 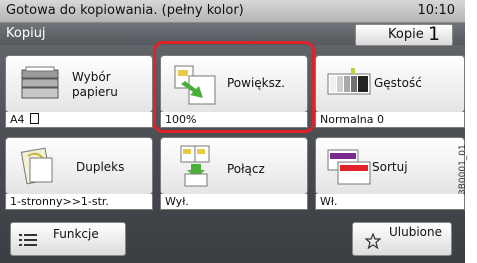 I want to click on duplex-button: Dupleks, so click(x=79, y=166).